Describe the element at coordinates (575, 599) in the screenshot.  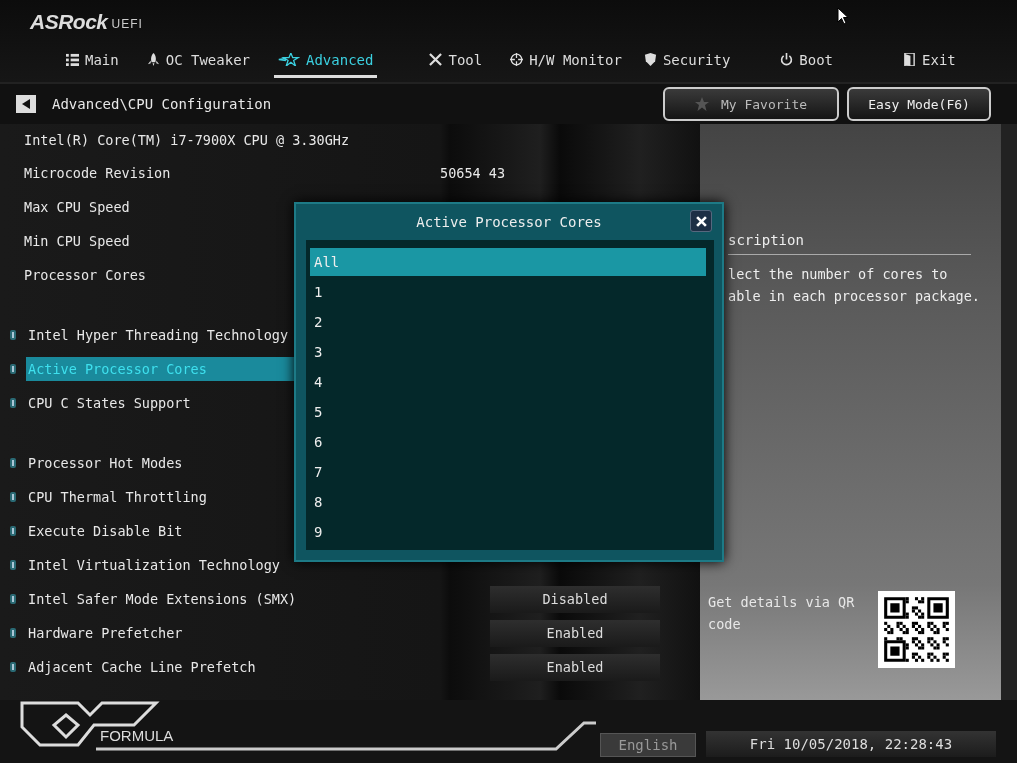
I see `value-button: Disabled` at that location.